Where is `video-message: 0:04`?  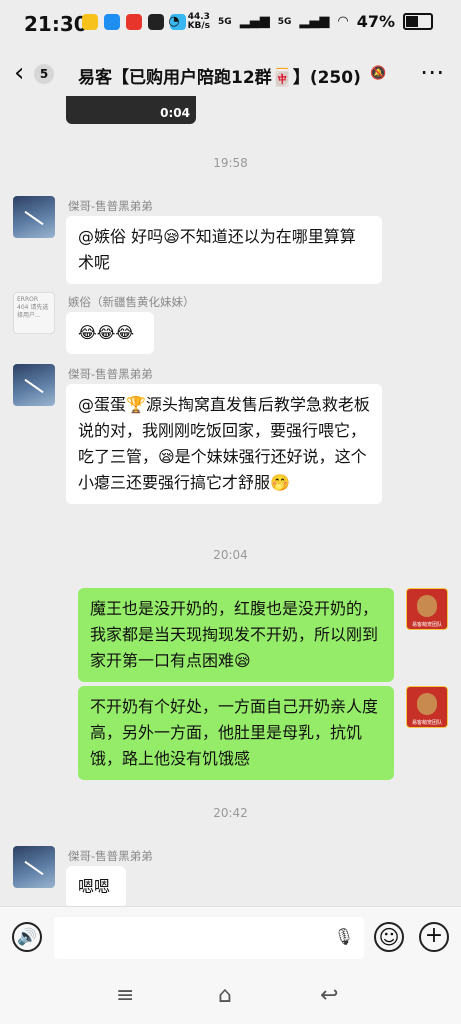
video-message: 0:04 is located at coordinates (131, 110).